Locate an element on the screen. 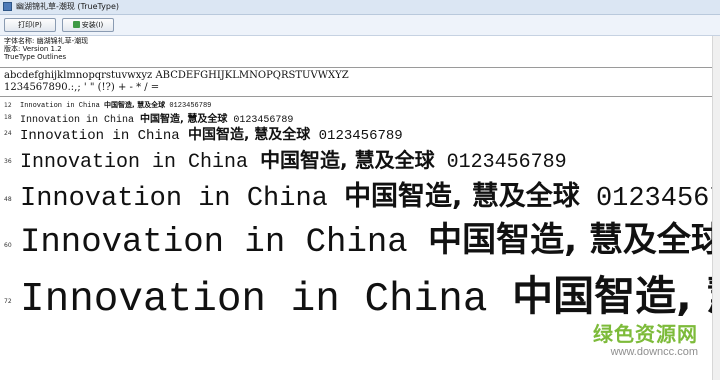 The height and width of the screenshot is (380, 720). size-label: 60 is located at coordinates (8, 245).